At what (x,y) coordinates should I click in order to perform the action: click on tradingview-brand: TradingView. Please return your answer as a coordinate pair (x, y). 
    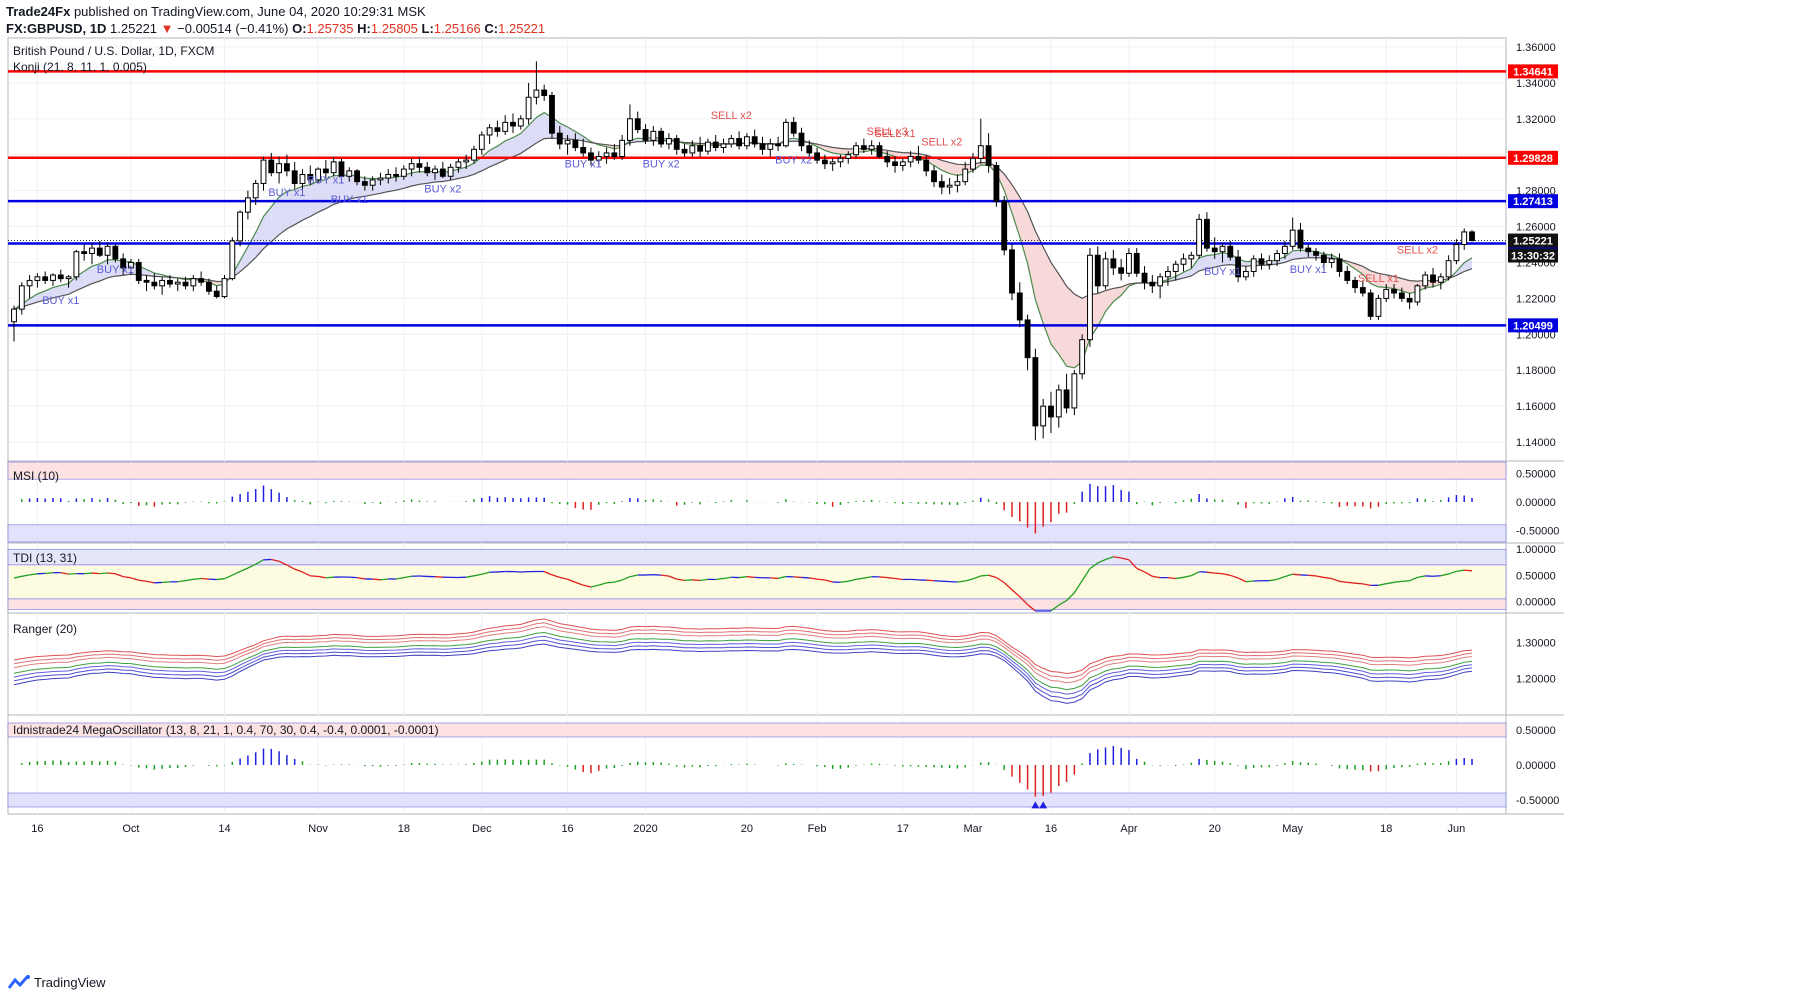
    Looking at the image, I should click on (57, 982).